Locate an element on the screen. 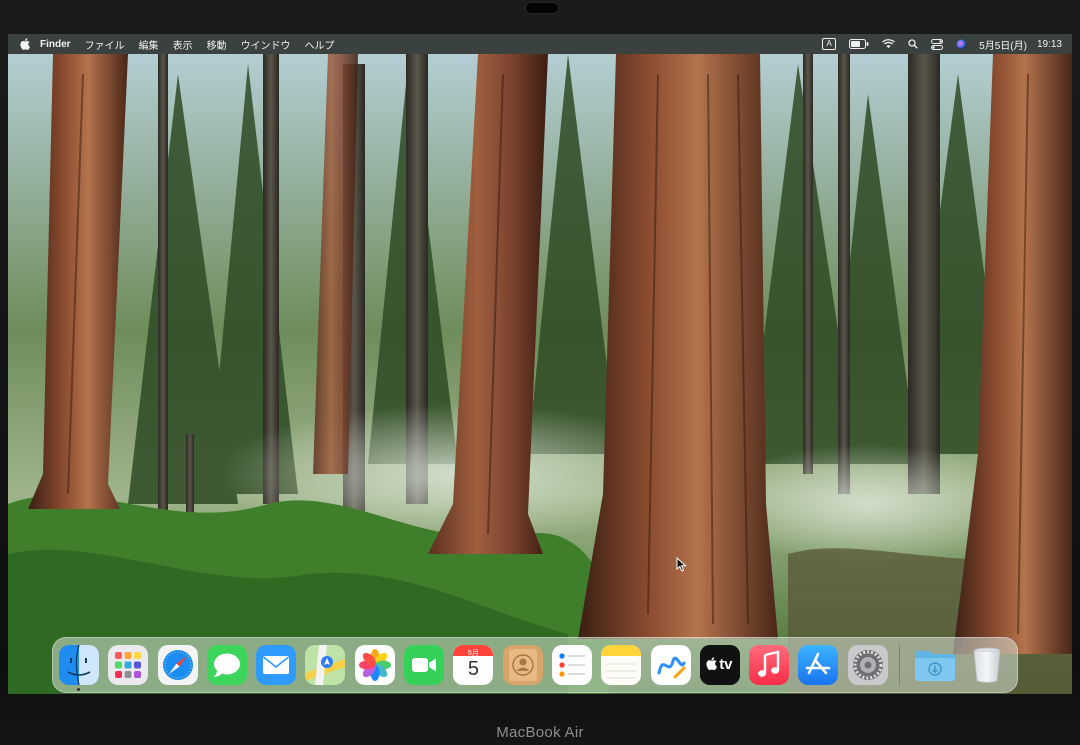 This screenshot has width=1080, height=745. dock-system-settings is located at coordinates (867, 665).